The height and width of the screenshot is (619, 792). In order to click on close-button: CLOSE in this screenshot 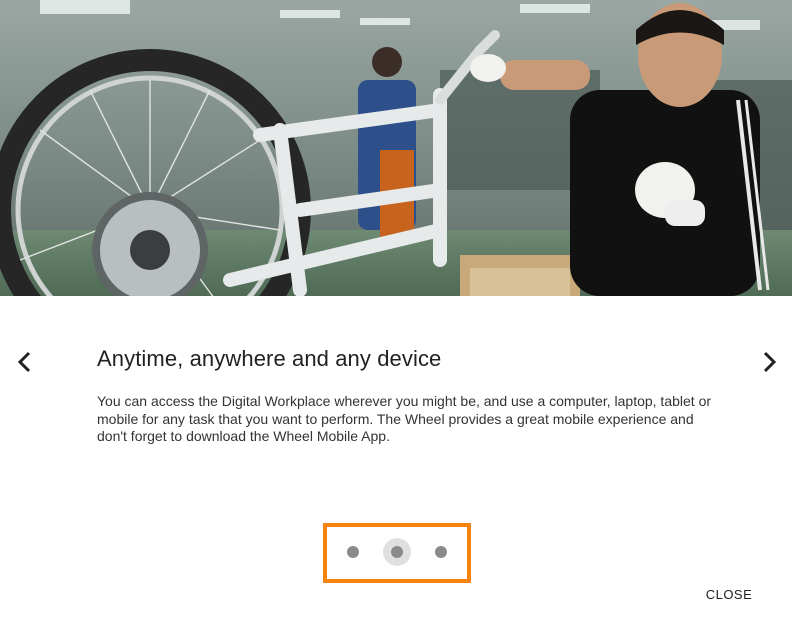, I will do `click(729, 594)`.